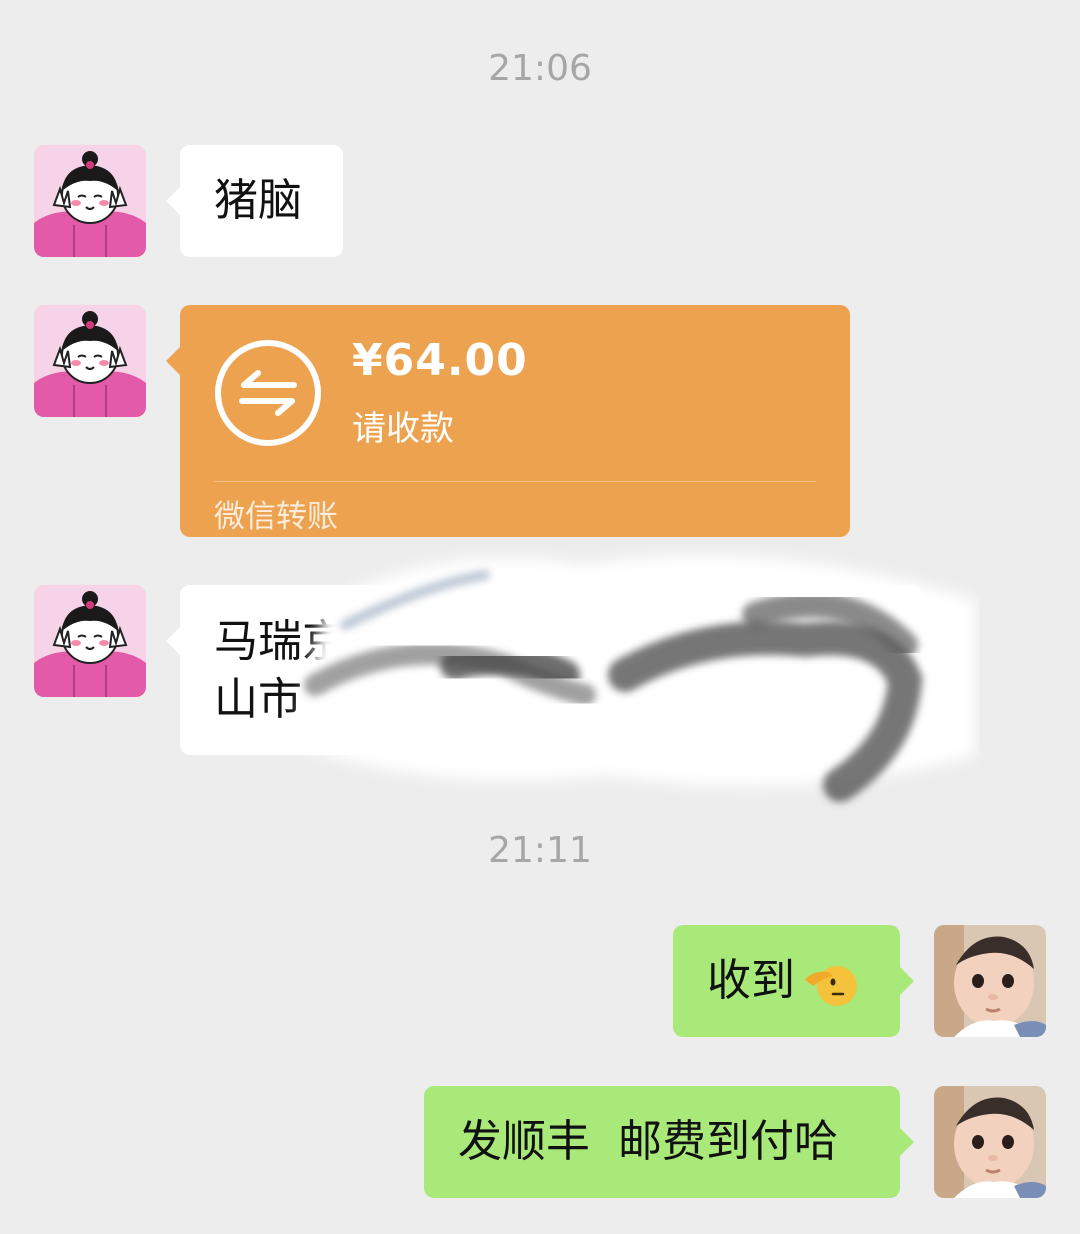  Describe the element at coordinates (648, 1141) in the screenshot. I see `message-text: 发顺丰 邮费到付哈` at that location.